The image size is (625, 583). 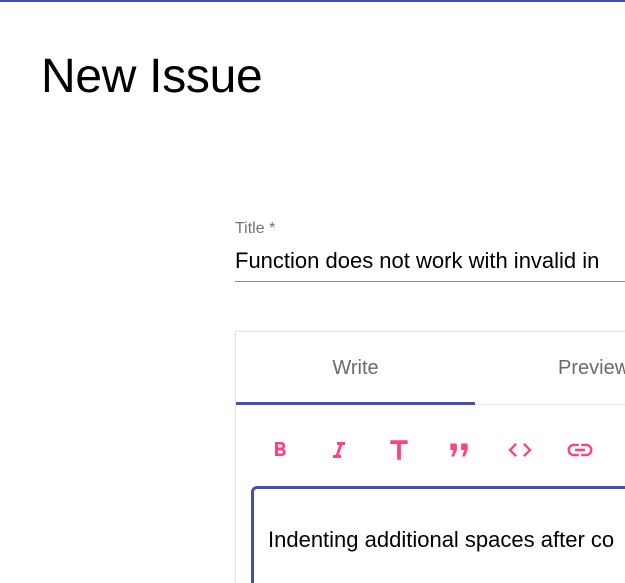 What do you see at coordinates (430, 264) in the screenshot?
I see `title-input: Function does not work with invalid in` at bounding box center [430, 264].